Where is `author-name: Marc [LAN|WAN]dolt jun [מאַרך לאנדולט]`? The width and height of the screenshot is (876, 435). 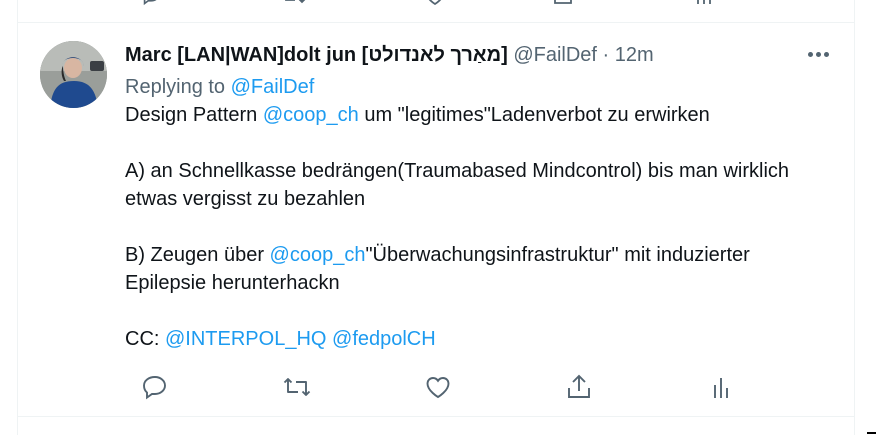 author-name: Marc [LAN|WAN]dolt jun [מאַרך לאנדולט] is located at coordinates (316, 55).